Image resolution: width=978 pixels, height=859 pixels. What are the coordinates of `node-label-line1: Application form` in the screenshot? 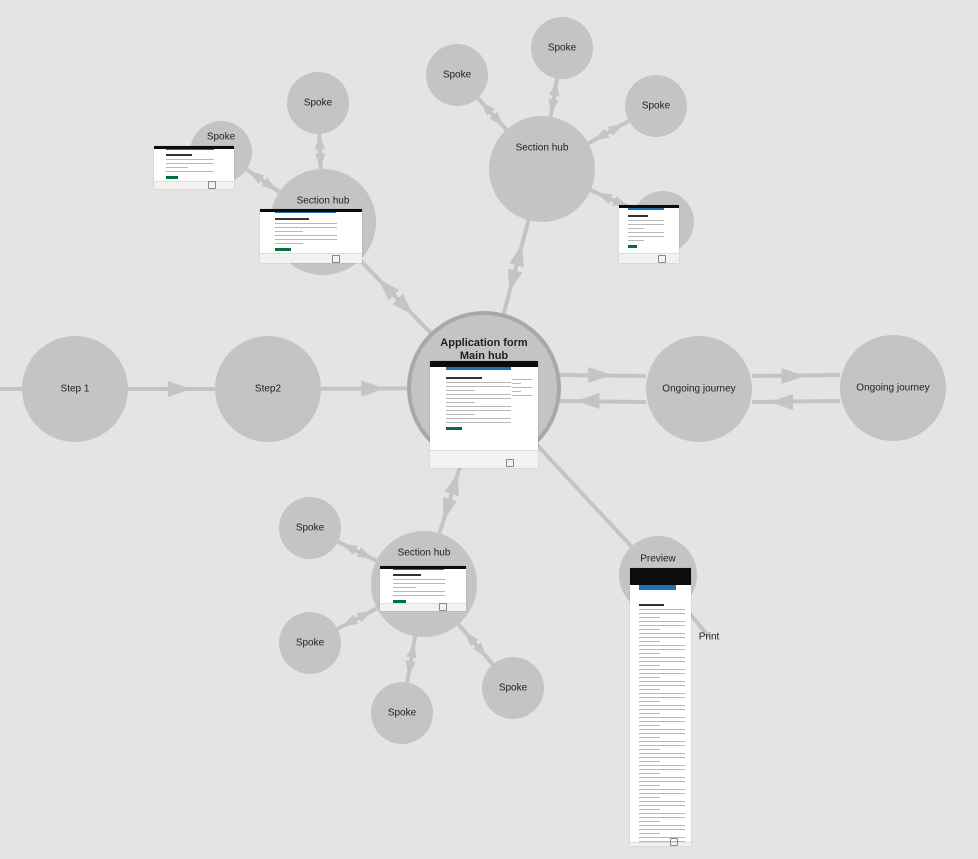 It's located at (484, 343).